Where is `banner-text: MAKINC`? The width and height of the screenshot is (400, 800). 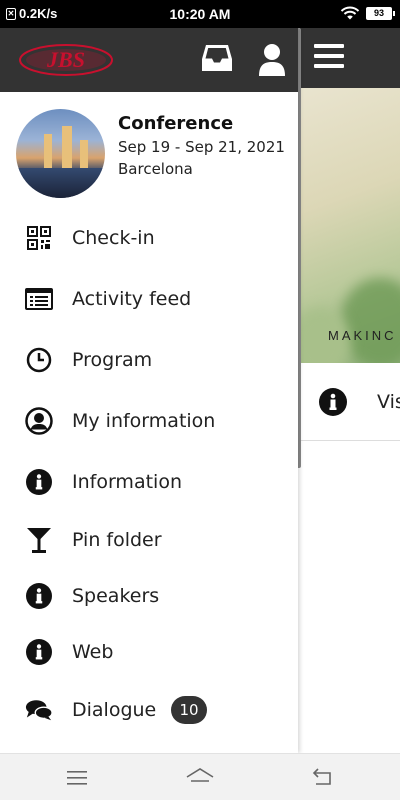 banner-text: MAKINC is located at coordinates (362, 335).